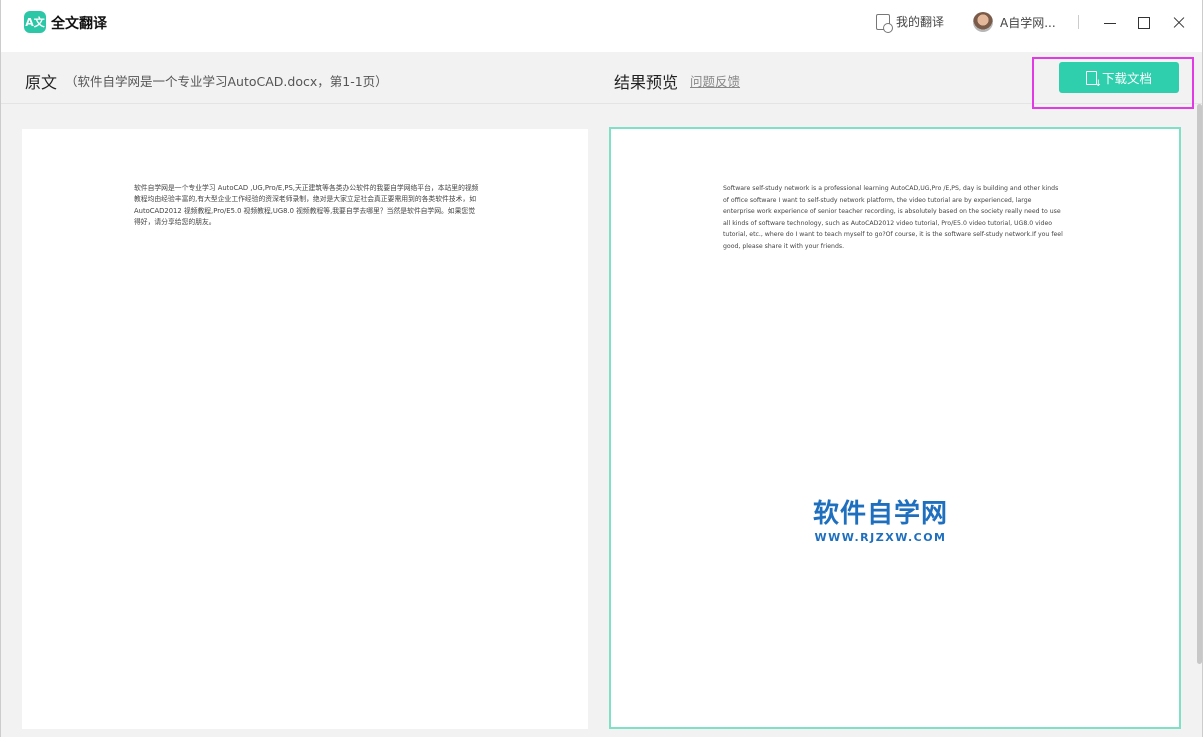 Image resolution: width=1203 pixels, height=737 pixels. Describe the element at coordinates (880, 514) in the screenshot. I see `watermark-name: 软件自学网` at that location.